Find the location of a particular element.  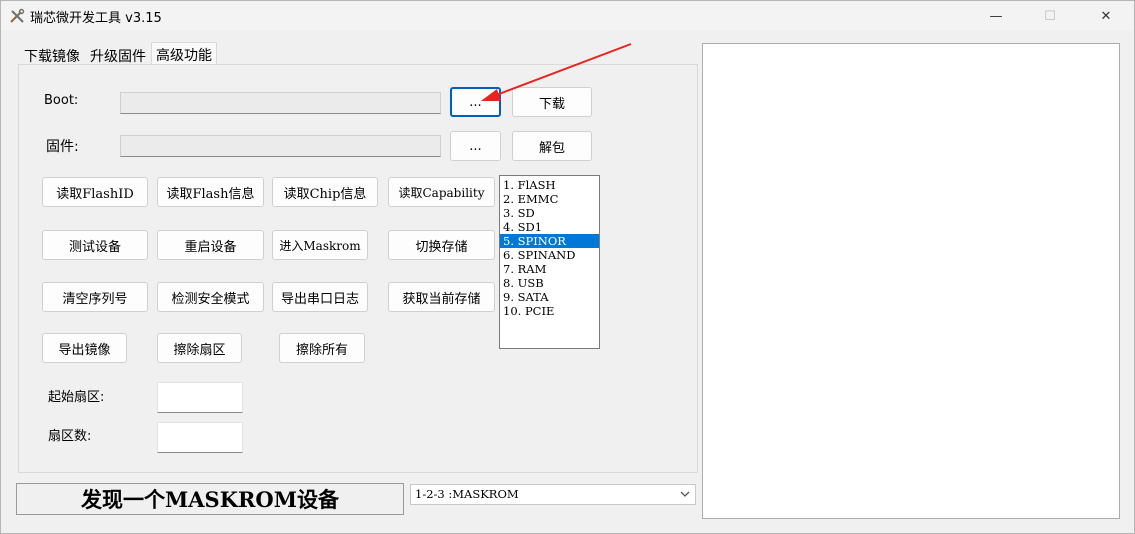

device-select-value: 1-2-3 :MASKROM is located at coordinates (467, 494).